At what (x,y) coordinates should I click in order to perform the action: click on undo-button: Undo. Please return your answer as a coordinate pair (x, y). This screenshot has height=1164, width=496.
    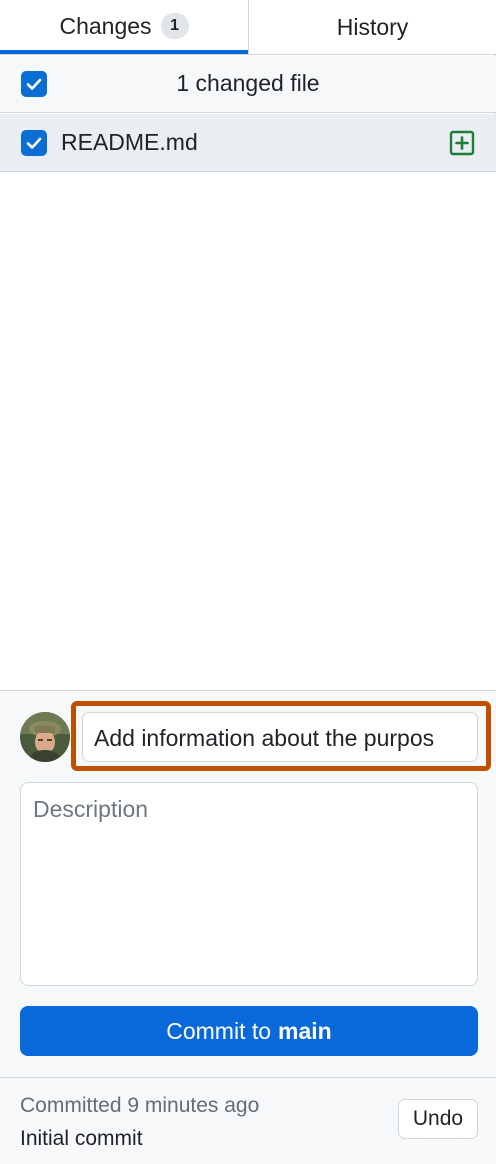
    Looking at the image, I should click on (438, 1119).